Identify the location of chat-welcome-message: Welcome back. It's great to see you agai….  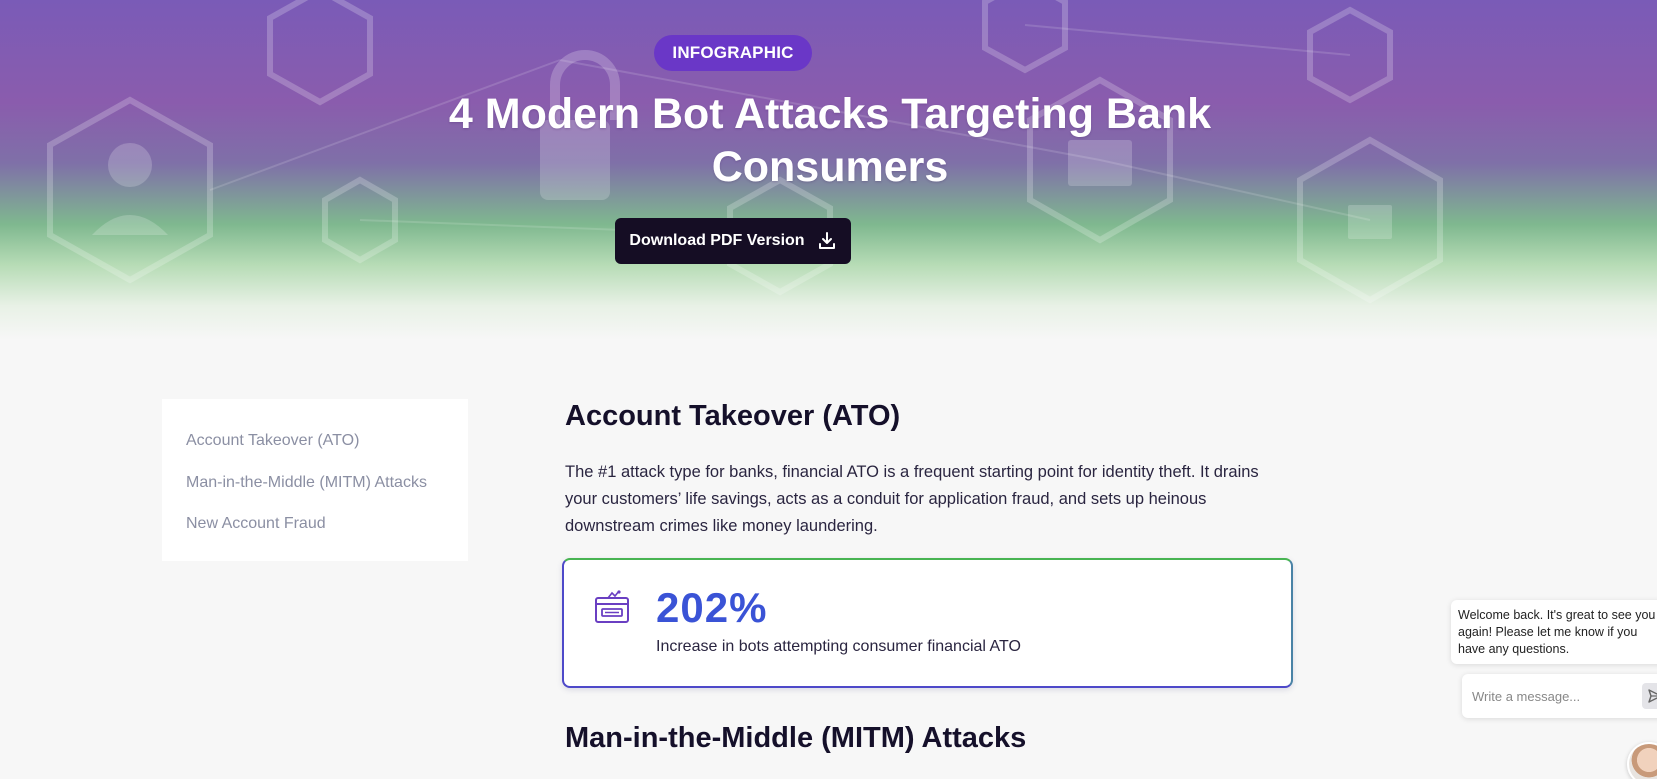
(1554, 632).